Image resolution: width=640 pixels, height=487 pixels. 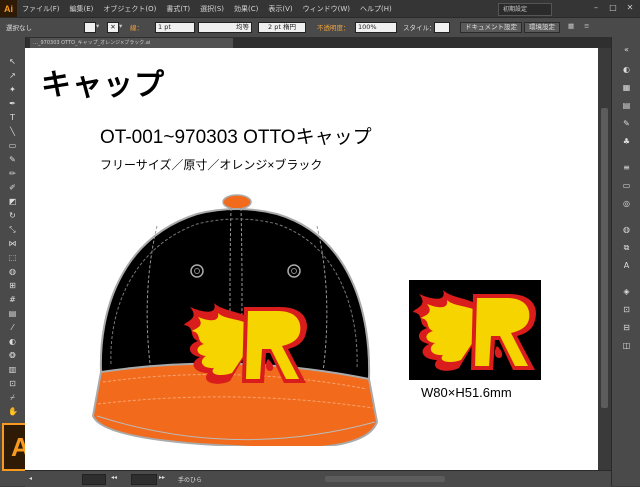 What do you see at coordinates (212, 9) in the screenshot?
I see `menu-select: 選択(S)` at bounding box center [212, 9].